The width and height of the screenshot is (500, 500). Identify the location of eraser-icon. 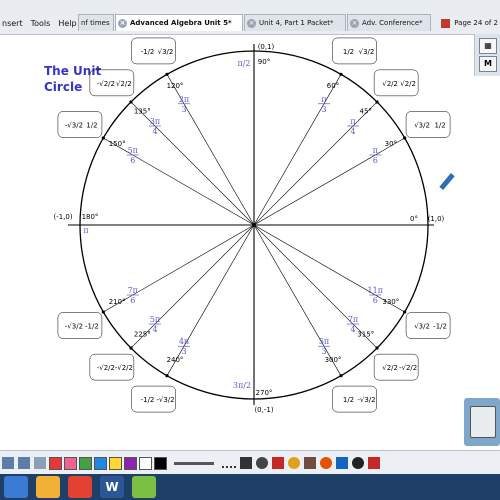
(294, 463).